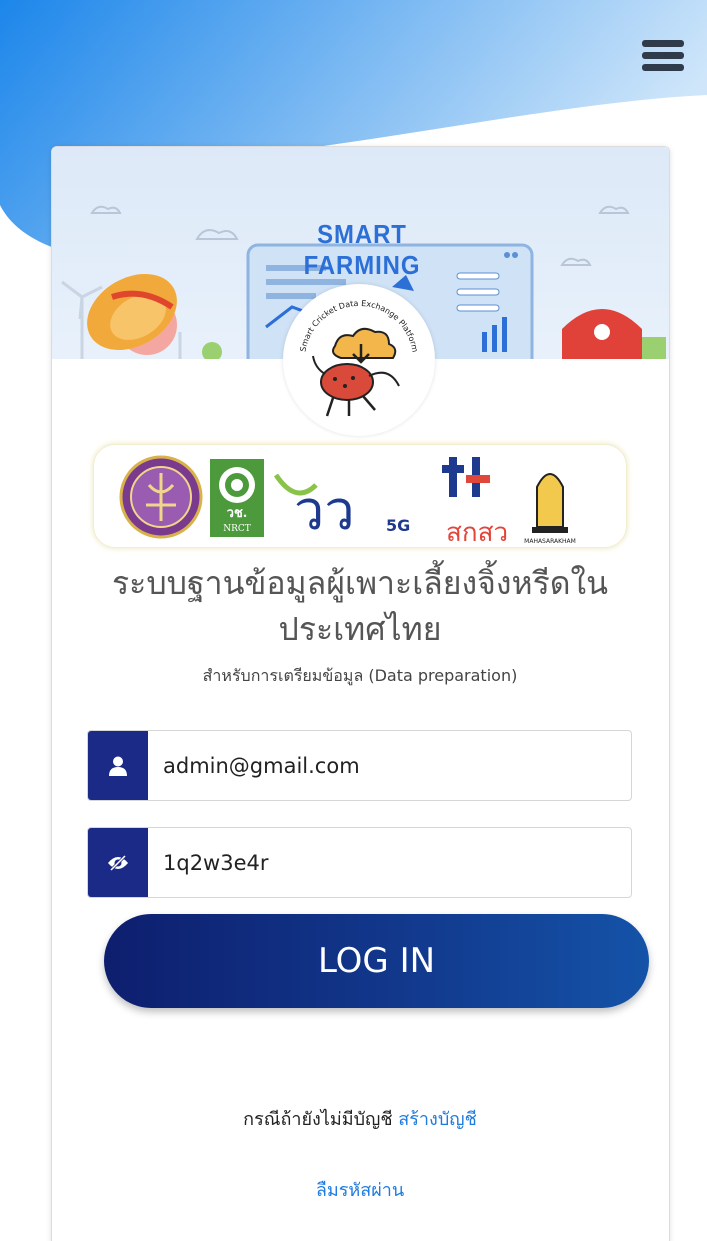  I want to click on password-input, so click(393, 862).